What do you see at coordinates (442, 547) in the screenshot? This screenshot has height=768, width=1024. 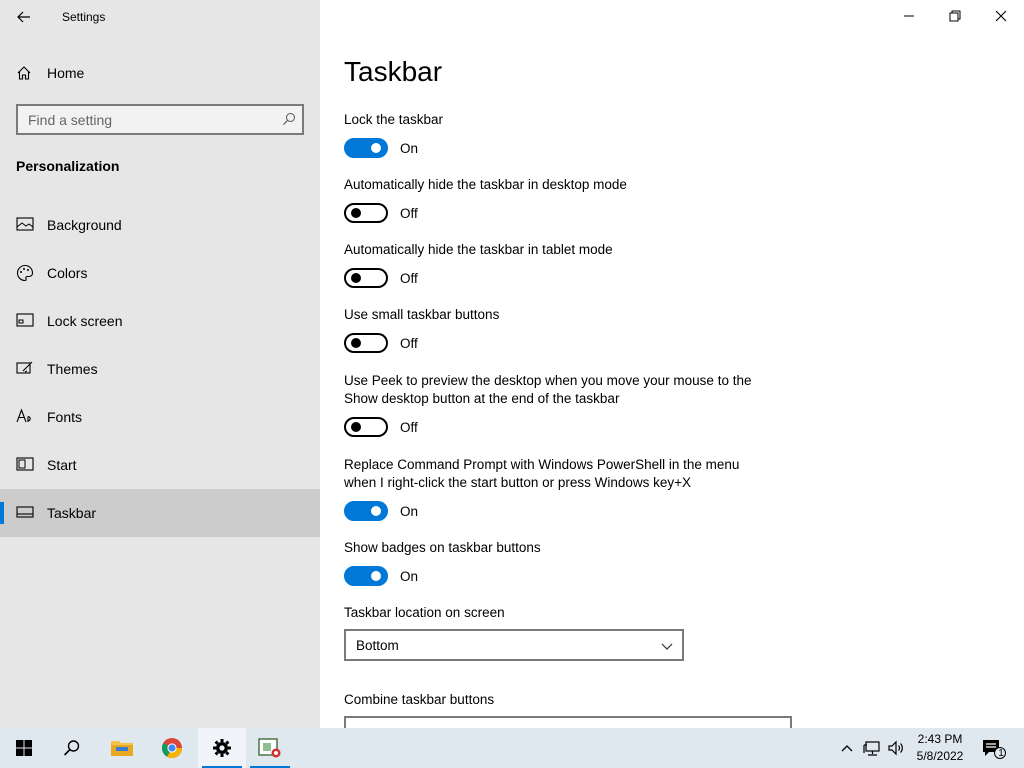 I see `setting-label: Show badges on taskbar buttons` at bounding box center [442, 547].